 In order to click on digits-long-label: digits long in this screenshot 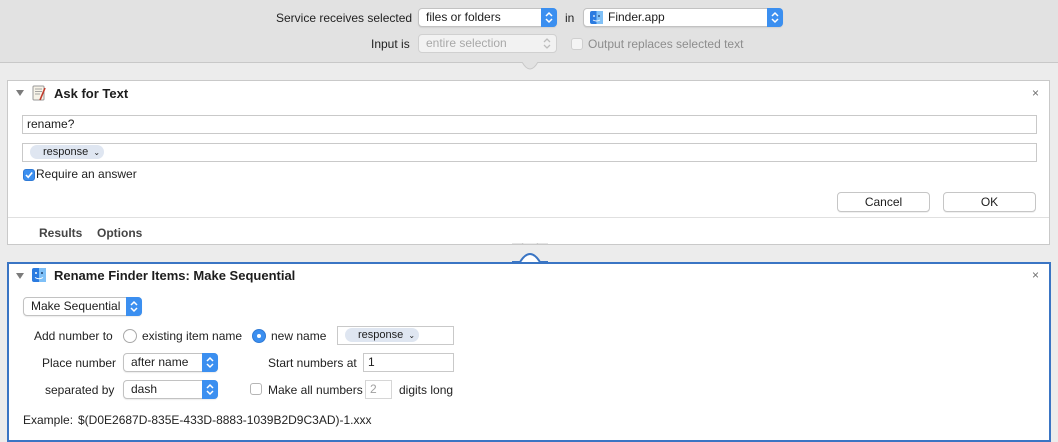, I will do `click(426, 390)`.